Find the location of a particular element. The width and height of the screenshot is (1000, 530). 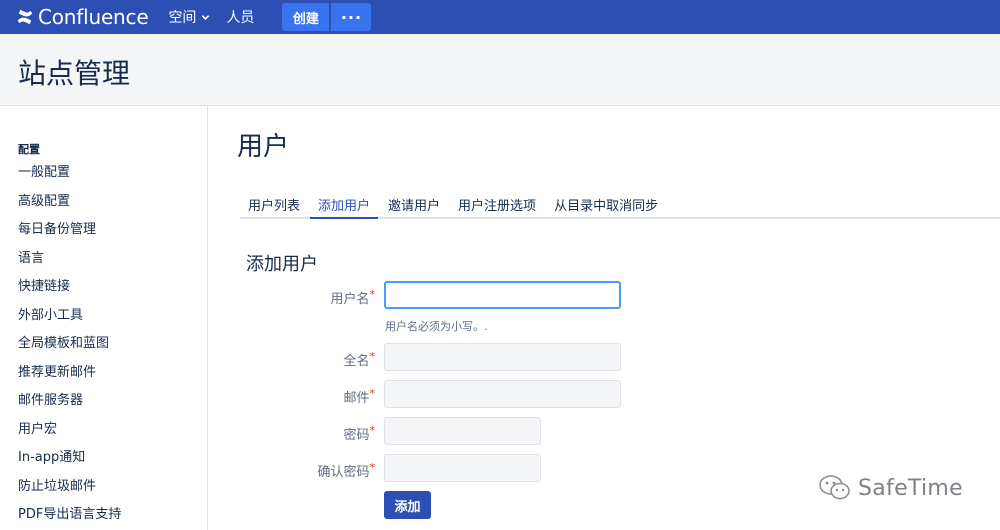

fullname-label: 全名* is located at coordinates (315, 359).